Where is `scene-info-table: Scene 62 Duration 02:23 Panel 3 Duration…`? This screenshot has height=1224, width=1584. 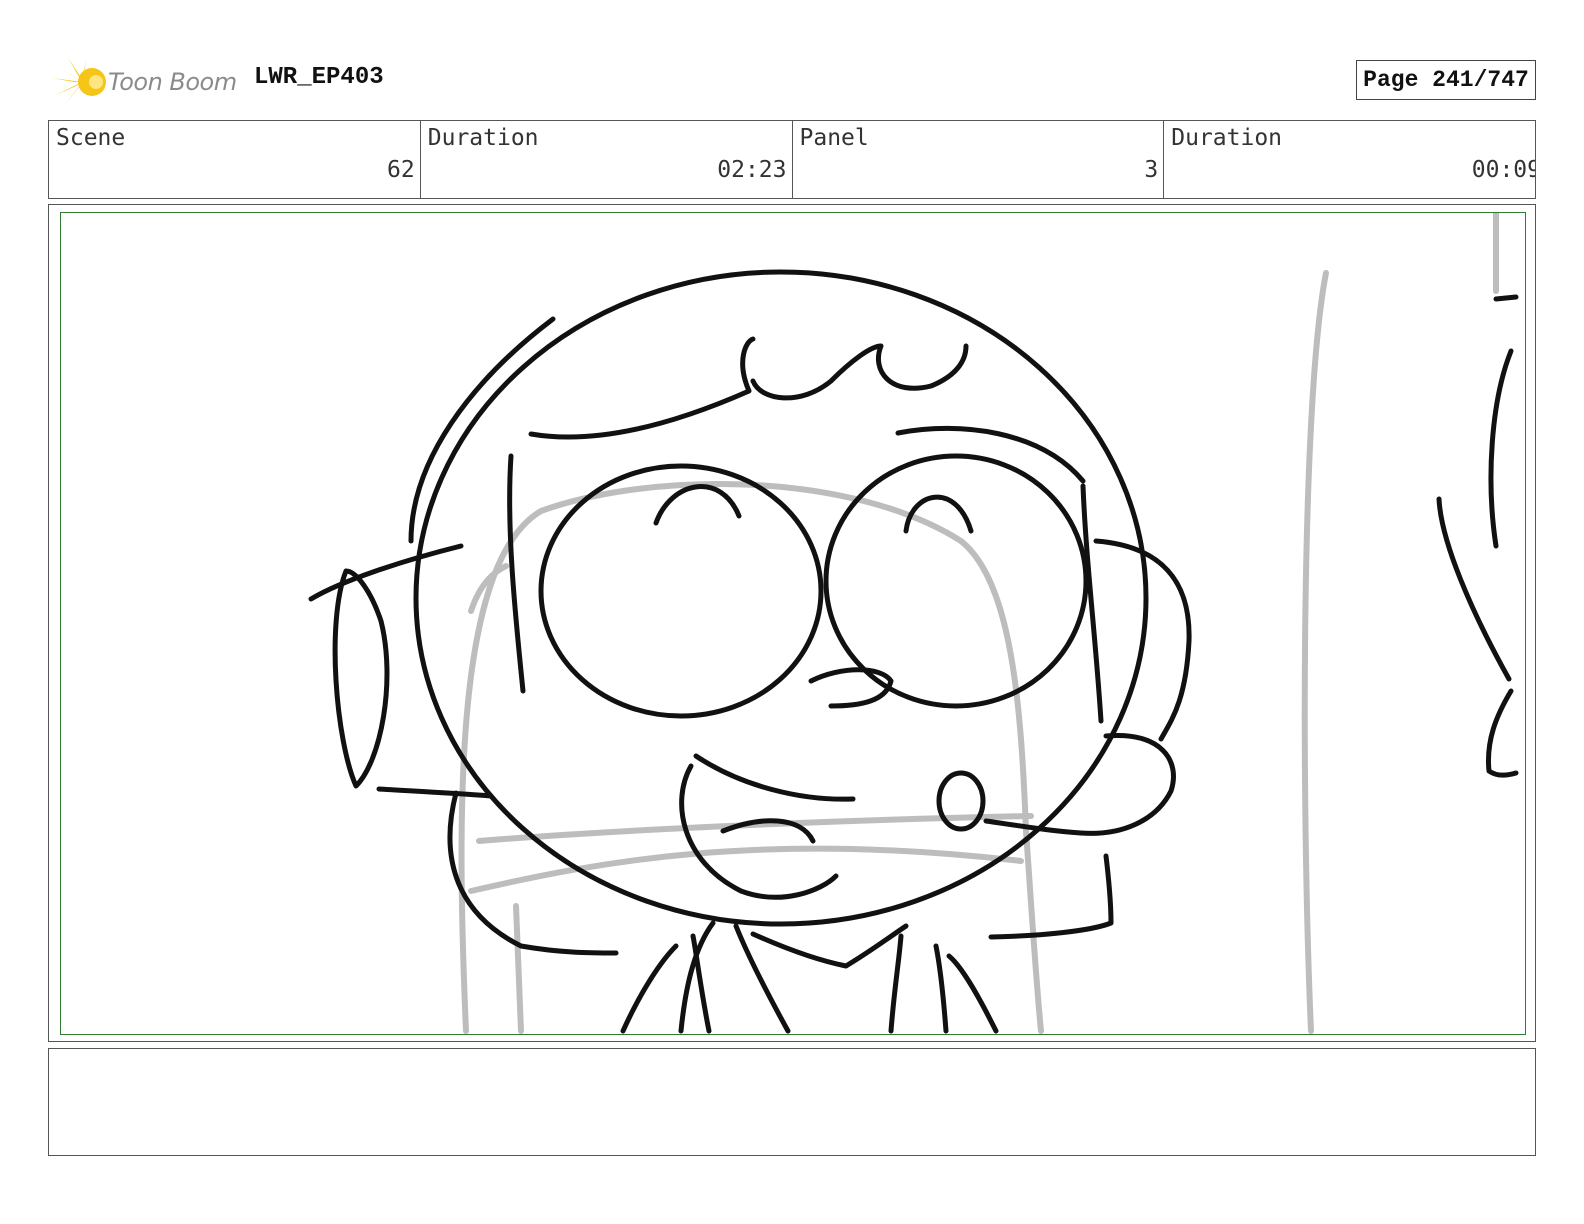
scene-info-table: Scene 62 Duration 02:23 Panel 3 Duration… is located at coordinates (792, 159).